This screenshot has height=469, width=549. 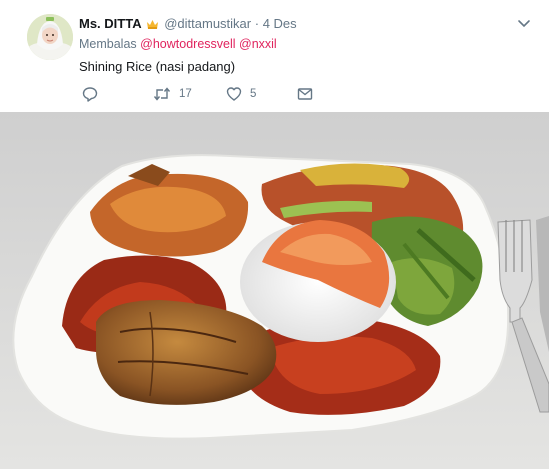 I want to click on chevron-down-icon, so click(x=524, y=23).